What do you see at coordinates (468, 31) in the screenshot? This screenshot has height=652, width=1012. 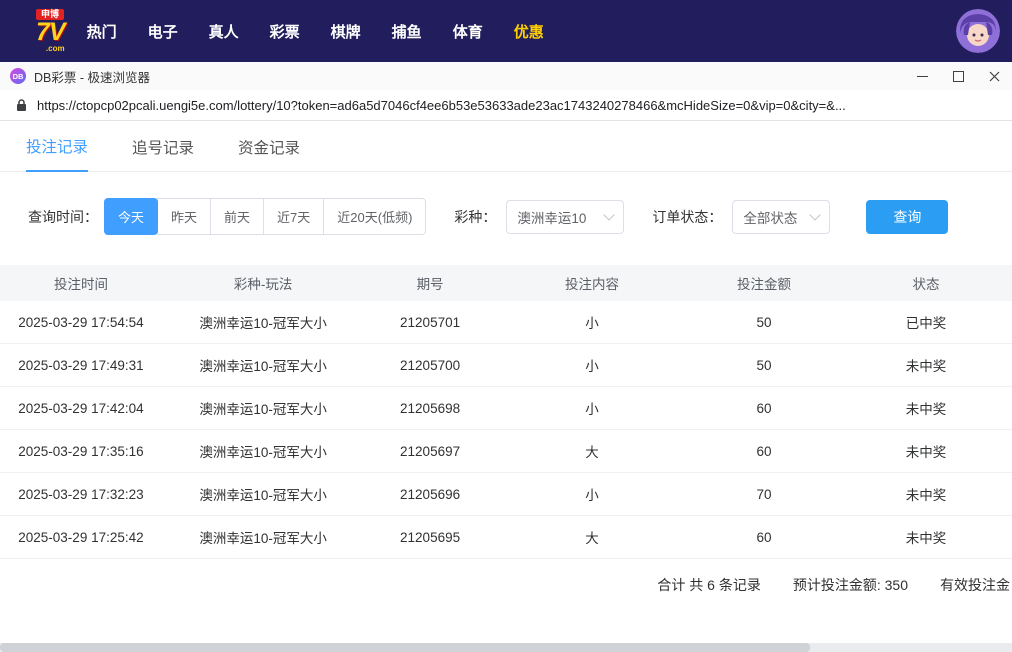 I see `nav-item-sports: 体育` at bounding box center [468, 31].